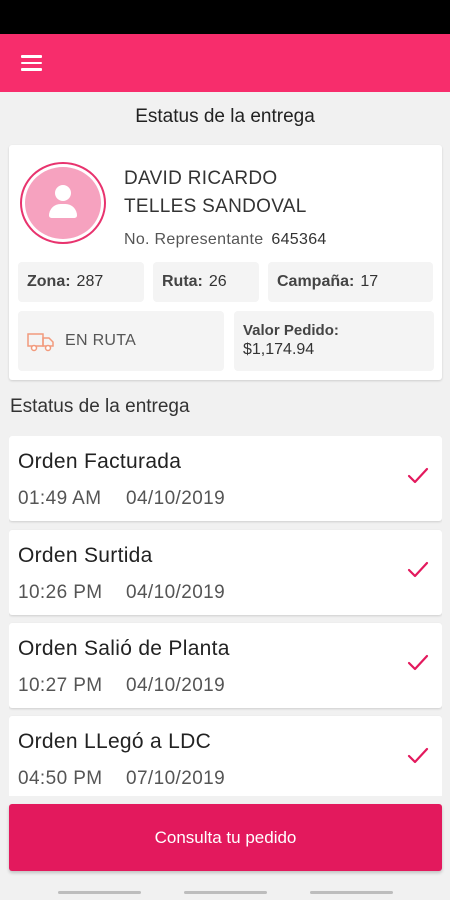  I want to click on representative-name-line1: DAVID RICARDO, so click(201, 178).